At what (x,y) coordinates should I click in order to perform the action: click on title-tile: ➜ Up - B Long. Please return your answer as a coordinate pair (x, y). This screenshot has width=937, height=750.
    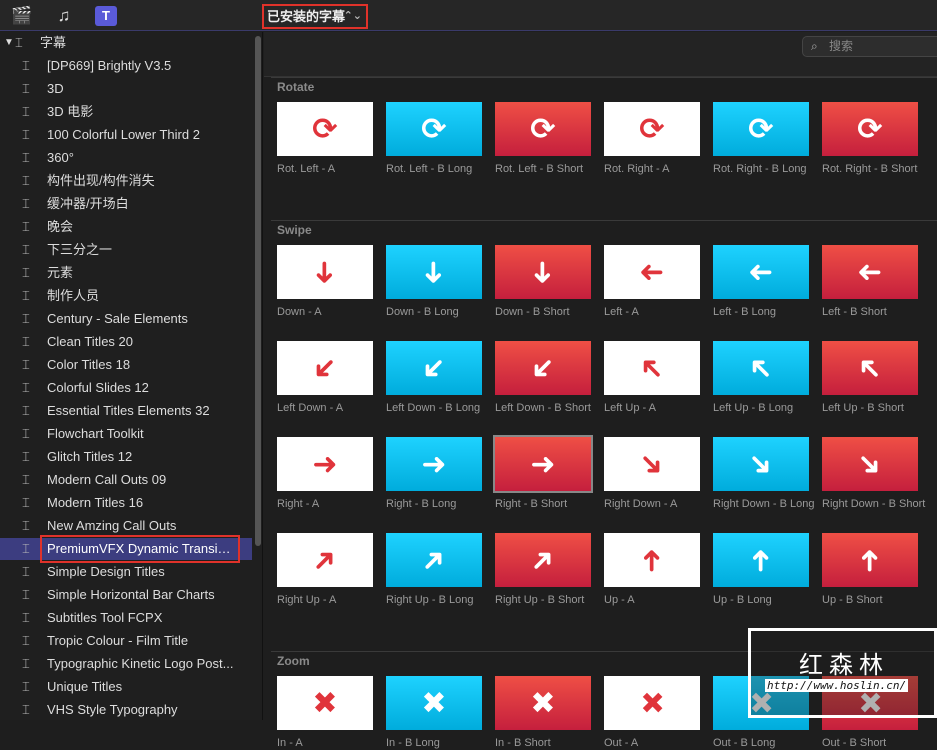
    Looking at the image, I should click on (763, 570).